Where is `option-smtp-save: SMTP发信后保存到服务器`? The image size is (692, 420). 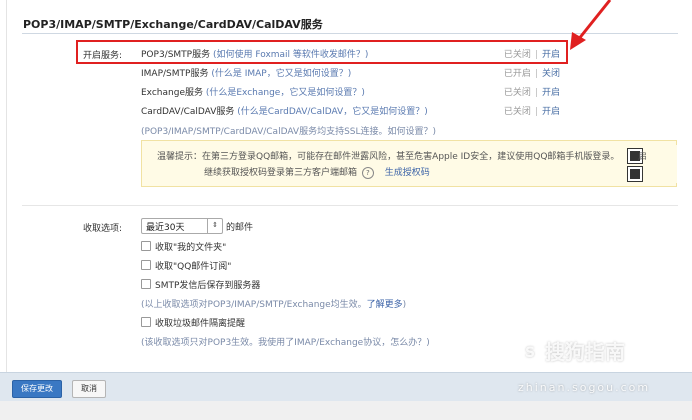 option-smtp-save: SMTP发信后保存到服务器 is located at coordinates (200, 284).